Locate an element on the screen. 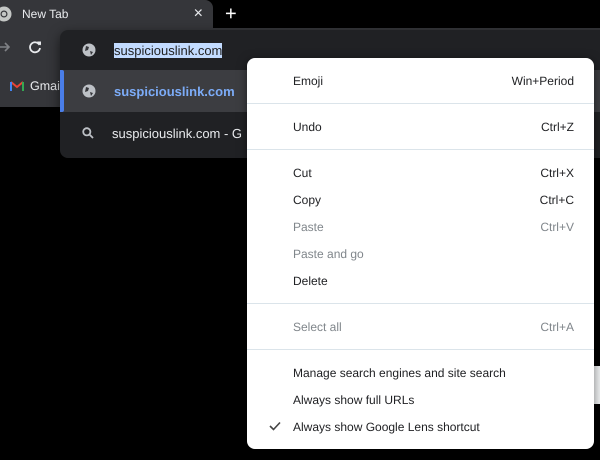  suggestion-text: suspiciouslink.com is located at coordinates (174, 91).